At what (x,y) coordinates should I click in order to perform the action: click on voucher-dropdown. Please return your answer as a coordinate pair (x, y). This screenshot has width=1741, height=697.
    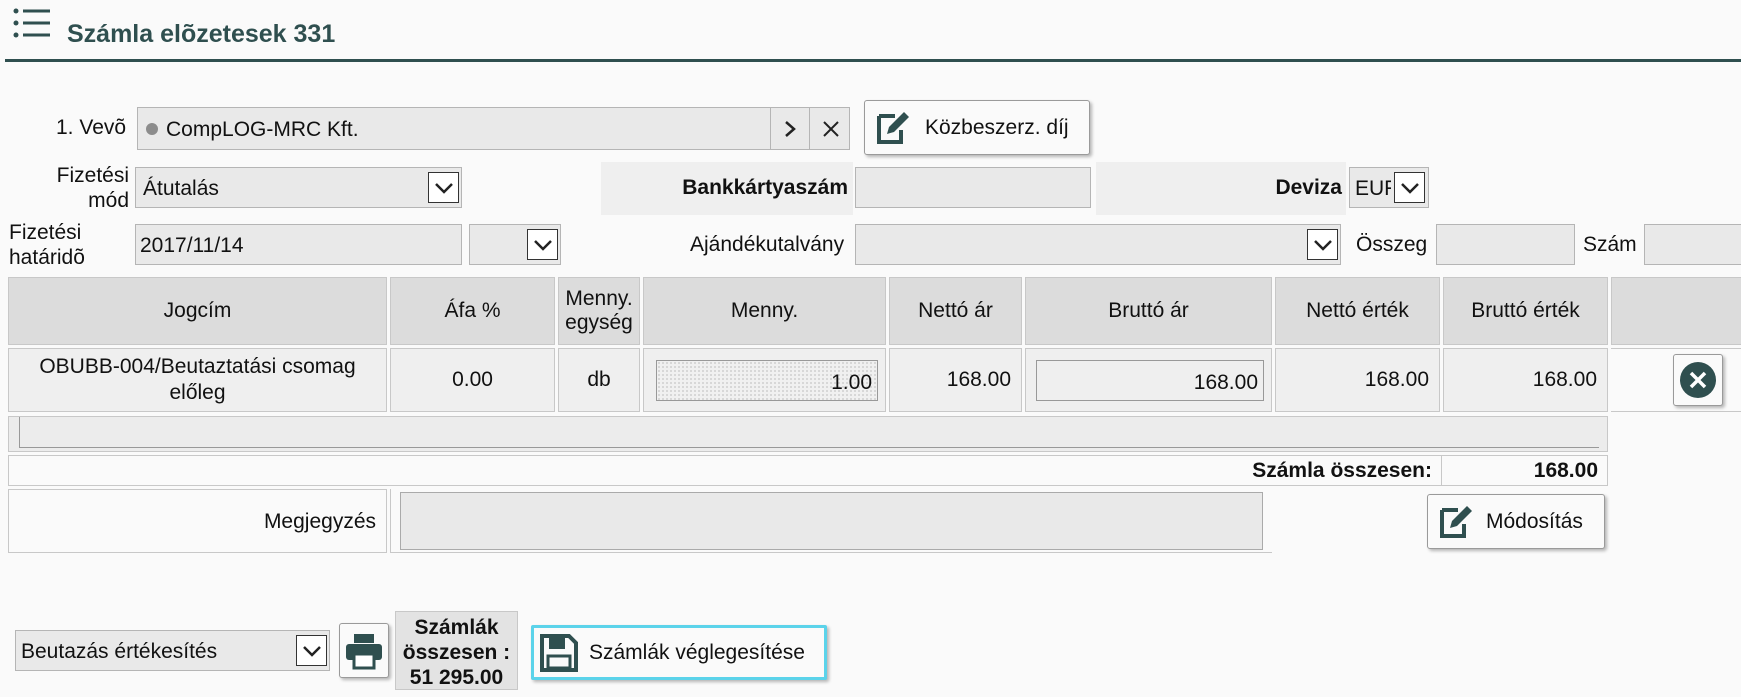
    Looking at the image, I should click on (1322, 244).